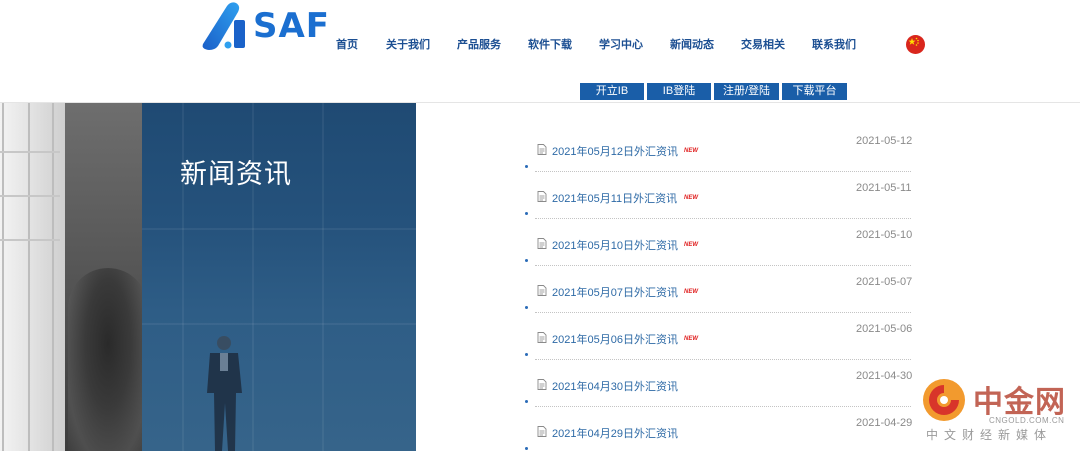  What do you see at coordinates (1019, 402) in the screenshot?
I see `watermark-name: 中金网` at bounding box center [1019, 402].